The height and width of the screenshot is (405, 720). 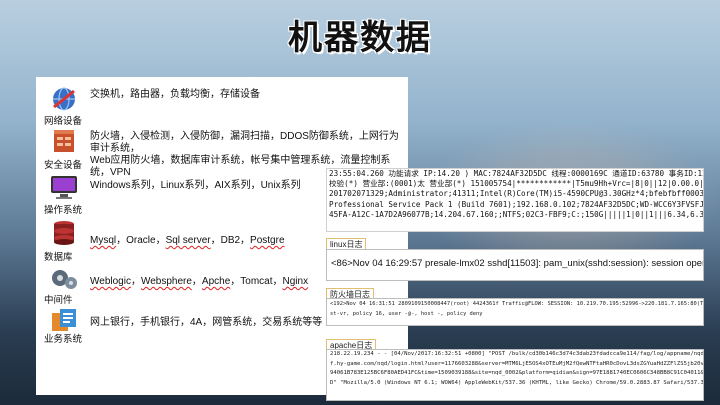 I want to click on db-item-oracle: Oracle, so click(x=141, y=240).